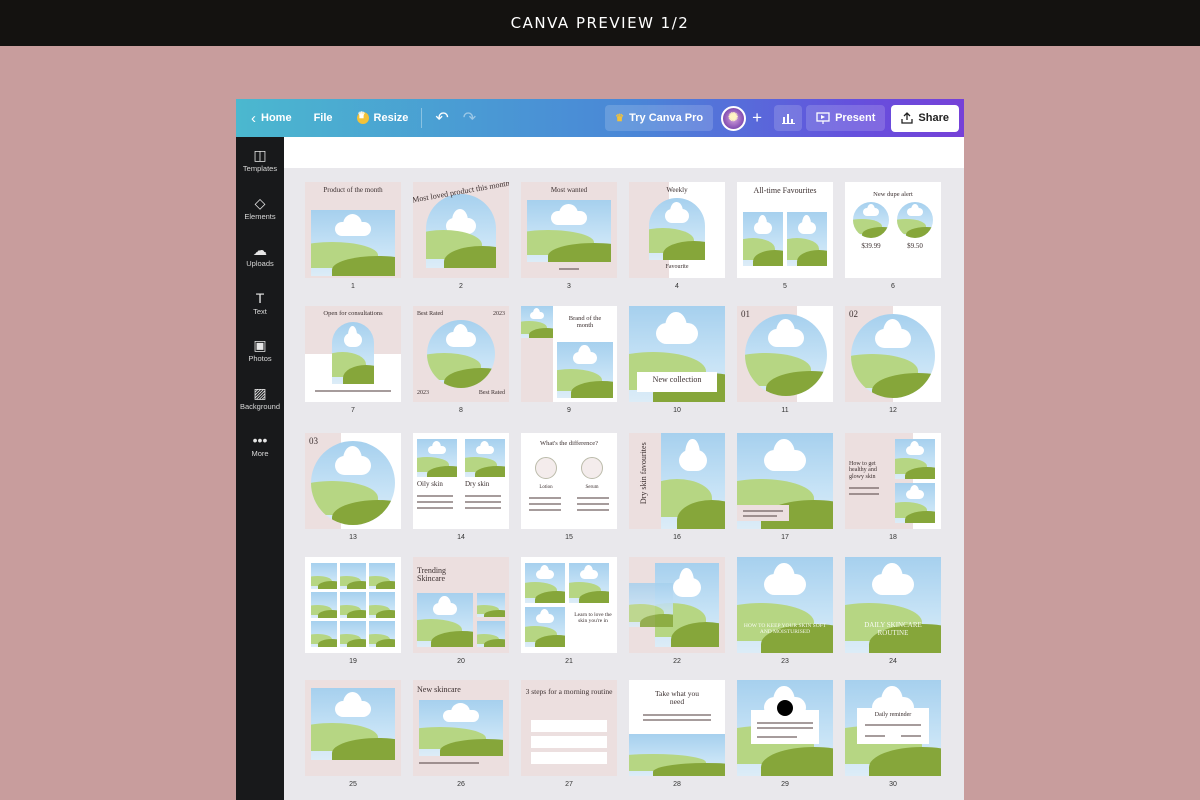 The width and height of the screenshot is (1200, 800). I want to click on page-thumbnail: Trending Skincare, so click(461, 605).